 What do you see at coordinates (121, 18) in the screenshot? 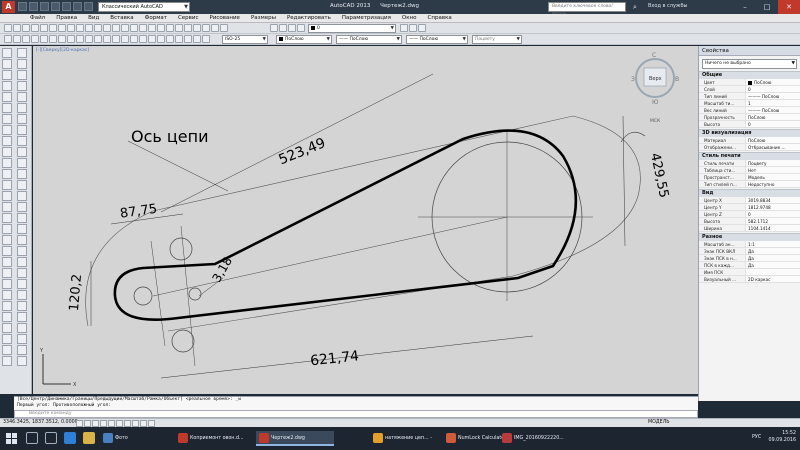
I see `menu-insert: Вставка` at bounding box center [121, 18].